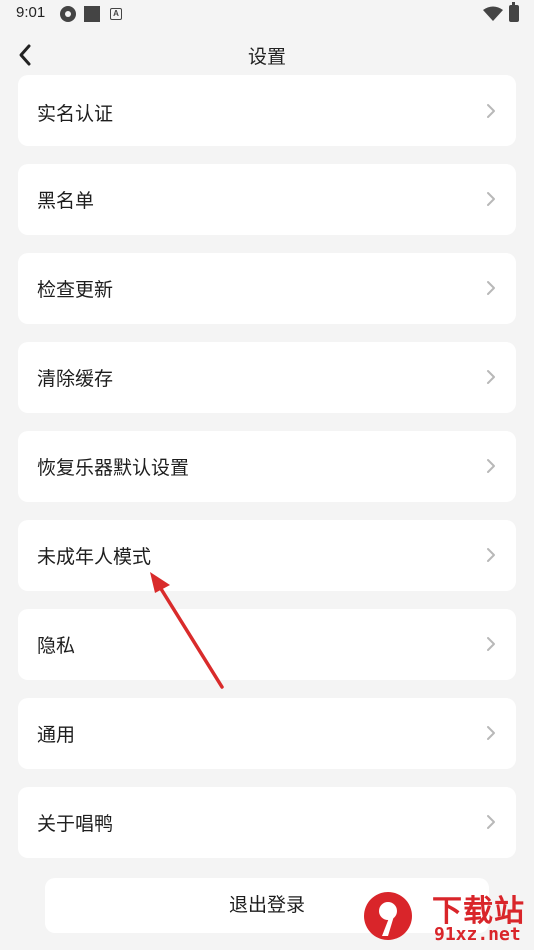  I want to click on wifi-icon, so click(493, 16).